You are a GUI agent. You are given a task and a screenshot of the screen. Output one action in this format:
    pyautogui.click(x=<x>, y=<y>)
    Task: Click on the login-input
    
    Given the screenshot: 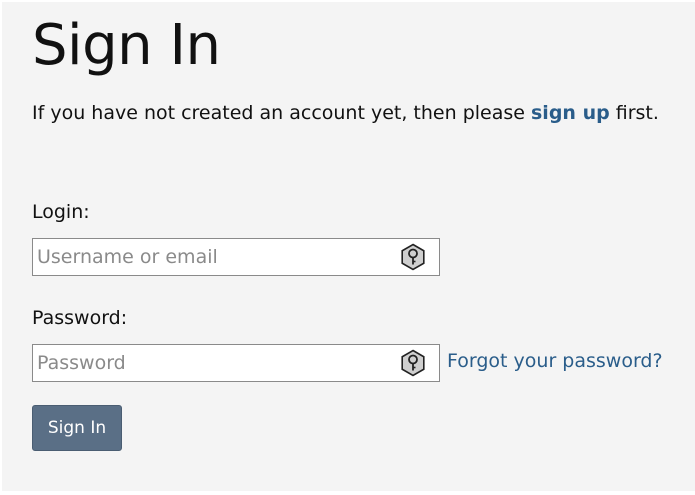 What is the action you would take?
    pyautogui.click(x=213, y=257)
    